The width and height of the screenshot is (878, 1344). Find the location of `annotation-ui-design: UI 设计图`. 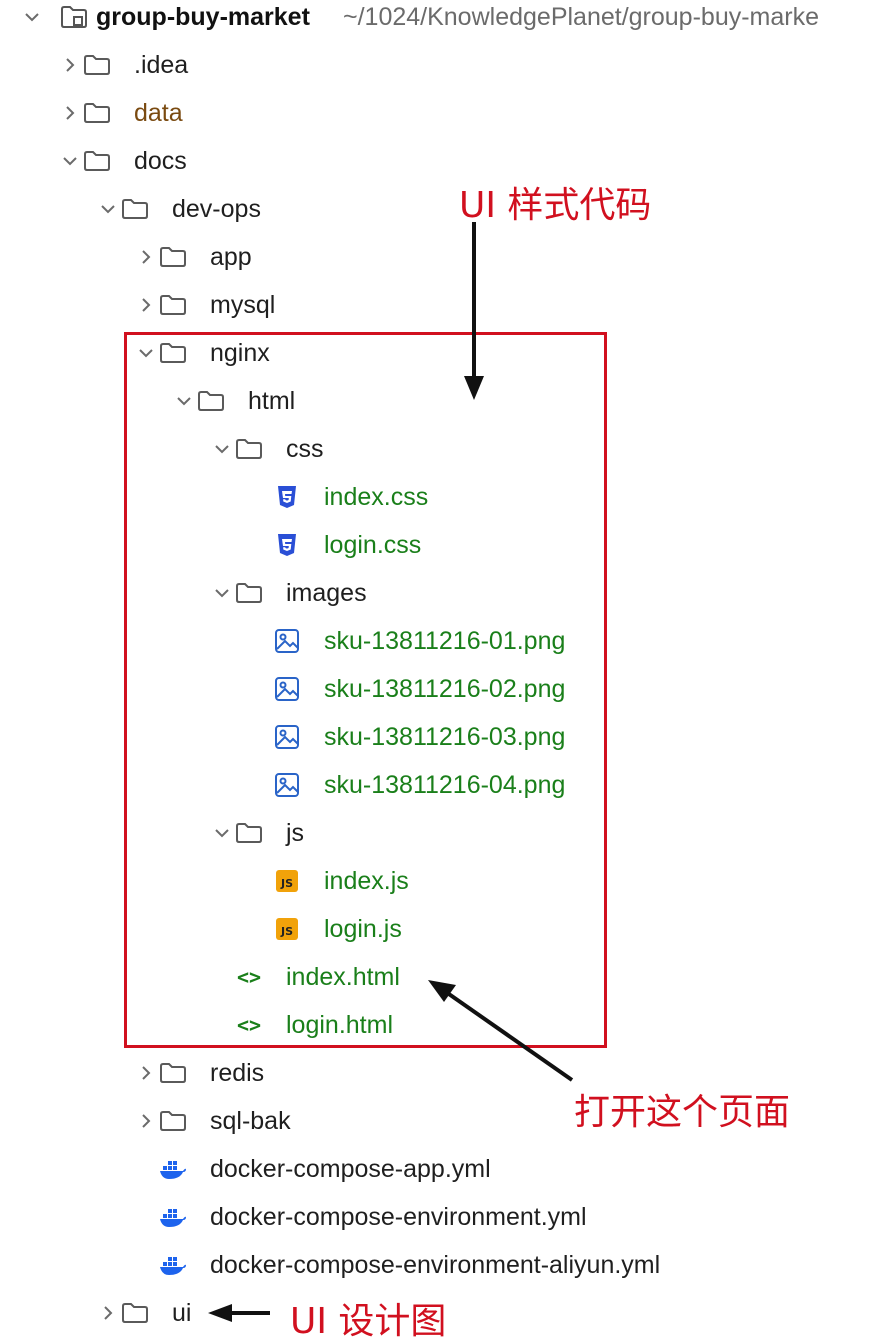

annotation-ui-design: UI 设计图 is located at coordinates (368, 1321).